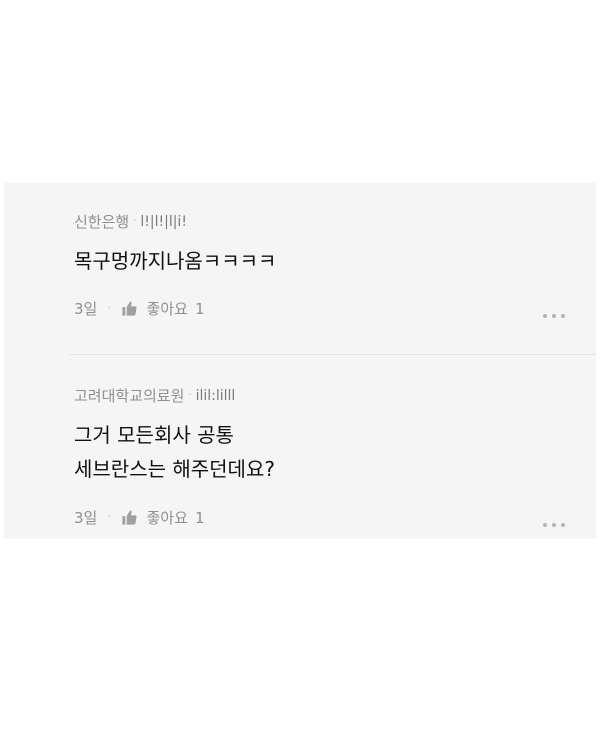  What do you see at coordinates (215, 395) in the screenshot?
I see `author-masked-id: ilil:lilll` at bounding box center [215, 395].